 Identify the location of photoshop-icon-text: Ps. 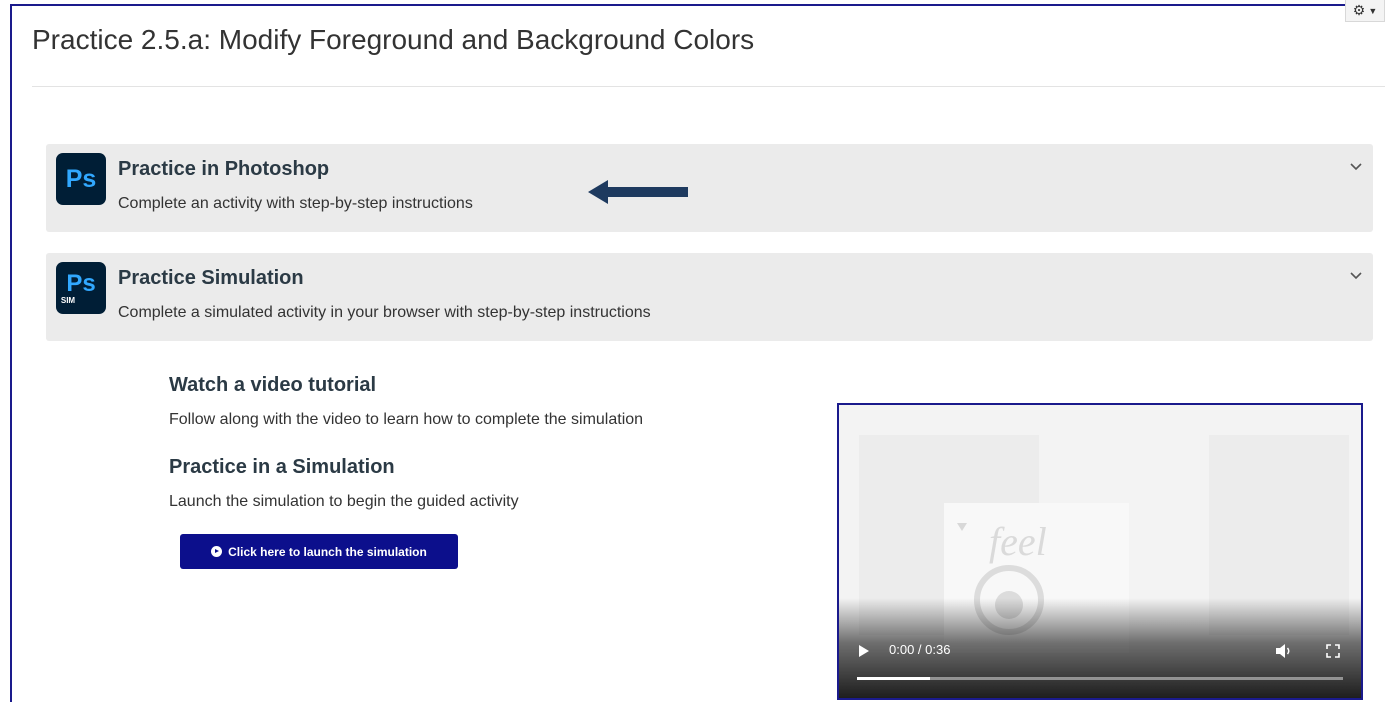
(81, 178).